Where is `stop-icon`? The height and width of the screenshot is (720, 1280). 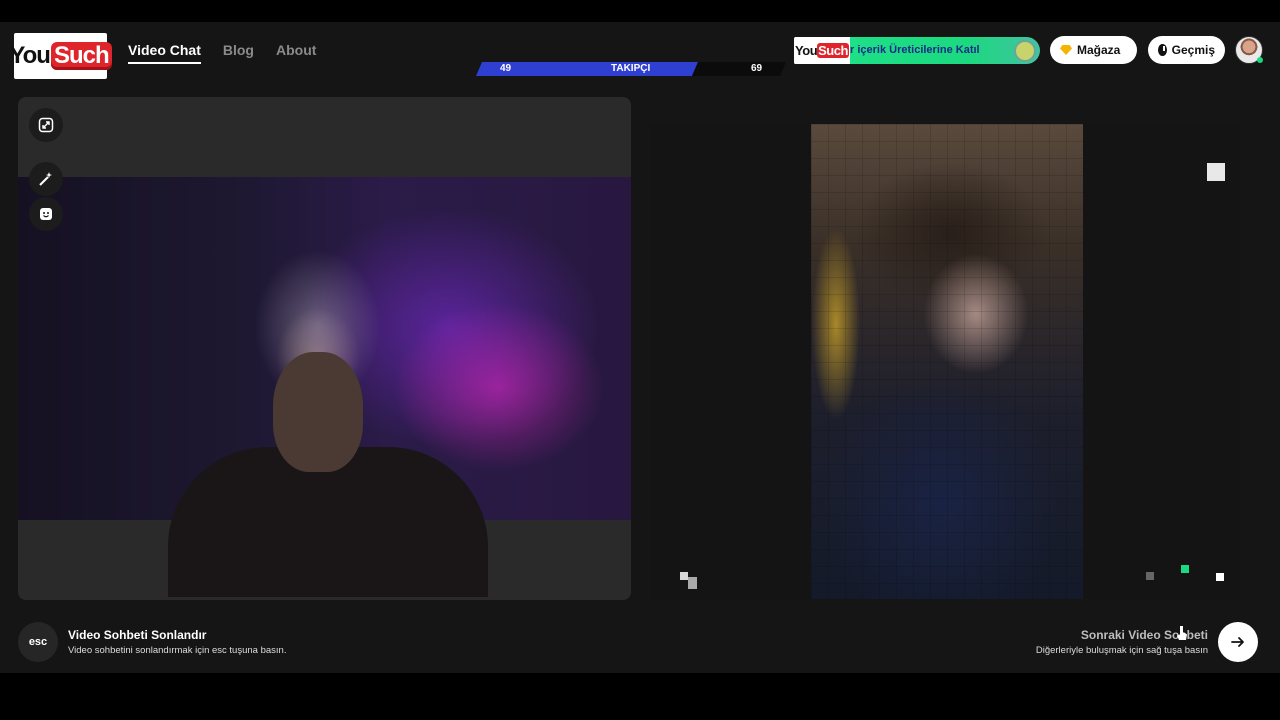 stop-icon is located at coordinates (1216, 172).